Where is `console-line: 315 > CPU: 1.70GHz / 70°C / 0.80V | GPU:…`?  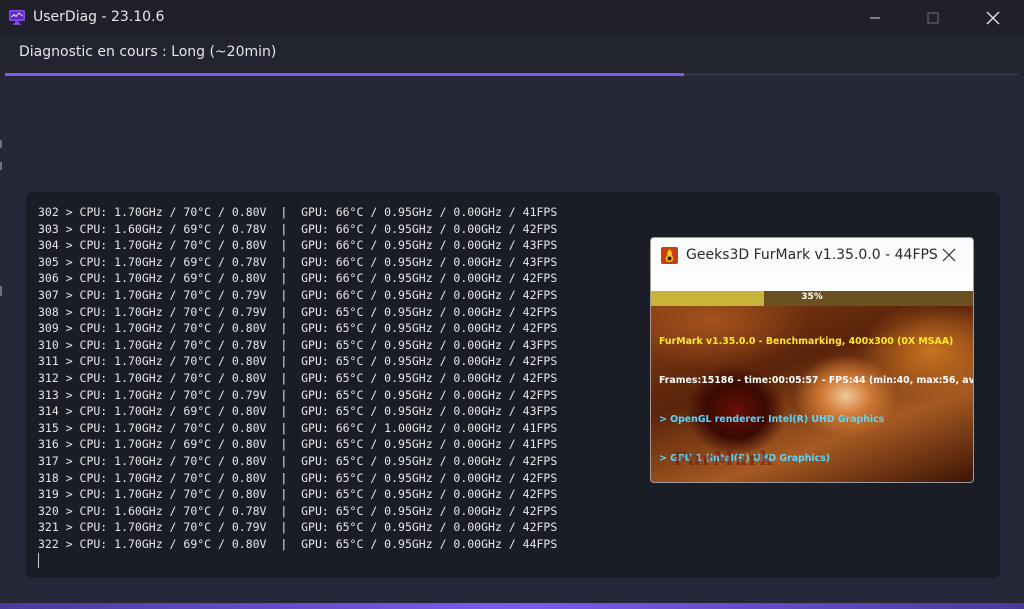 console-line: 315 > CPU: 1.70GHz / 70°C / 0.80V | GPU:… is located at coordinates (298, 427).